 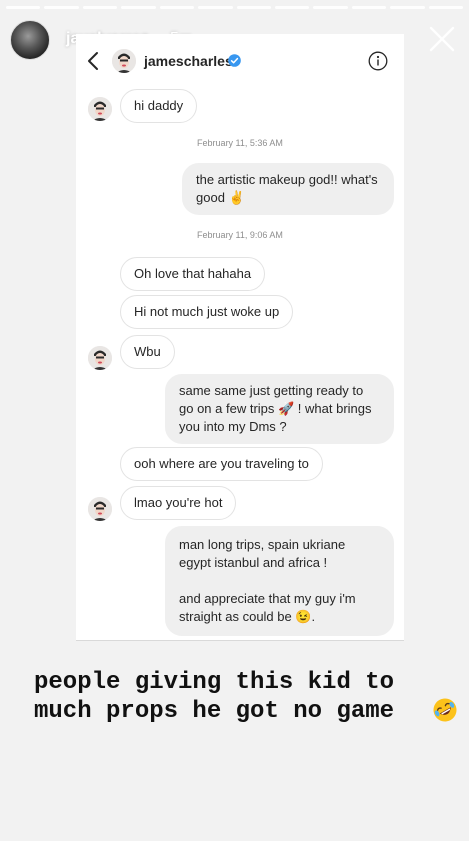 I want to click on message-bubble-incoming: Hi not much just woke up, so click(x=207, y=312).